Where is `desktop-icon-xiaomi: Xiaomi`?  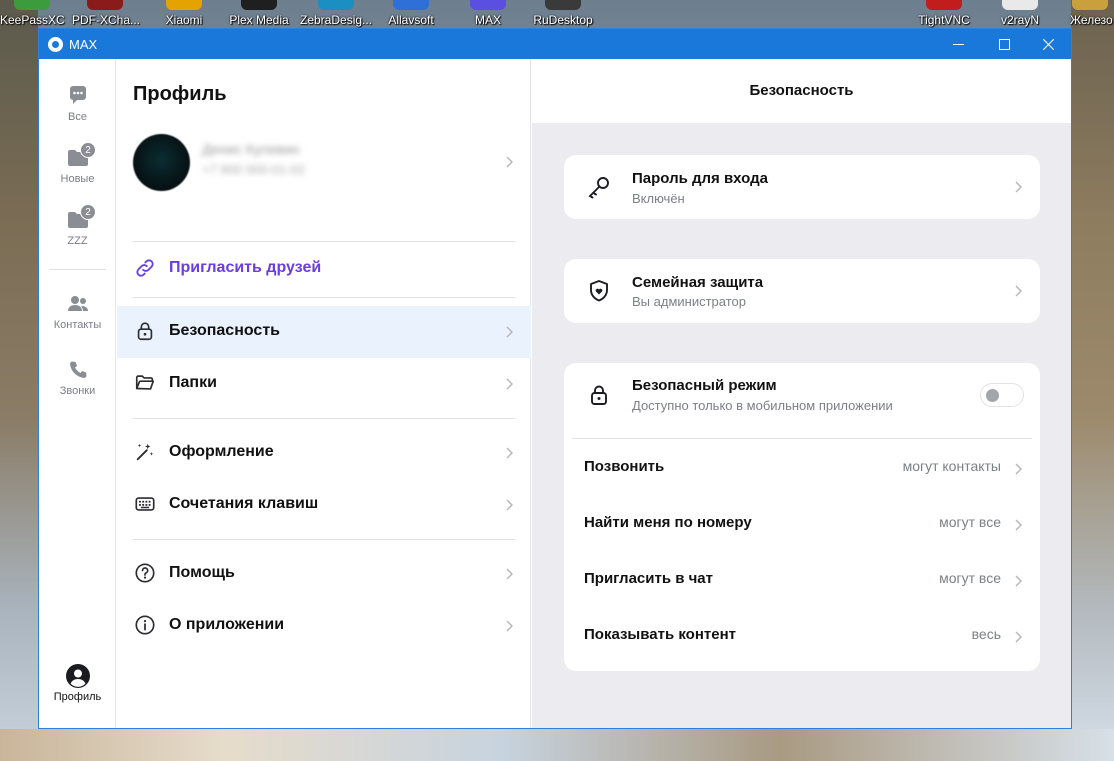 desktop-icon-xiaomi: Xiaomi is located at coordinates (184, 14).